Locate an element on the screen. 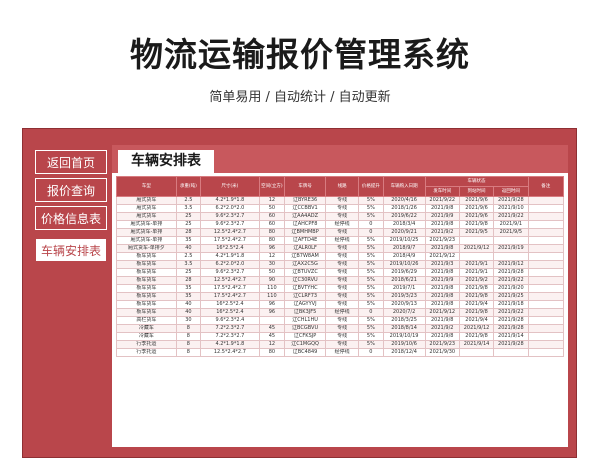 This screenshot has width=600, height=460. cell-return is located at coordinates (511, 256).